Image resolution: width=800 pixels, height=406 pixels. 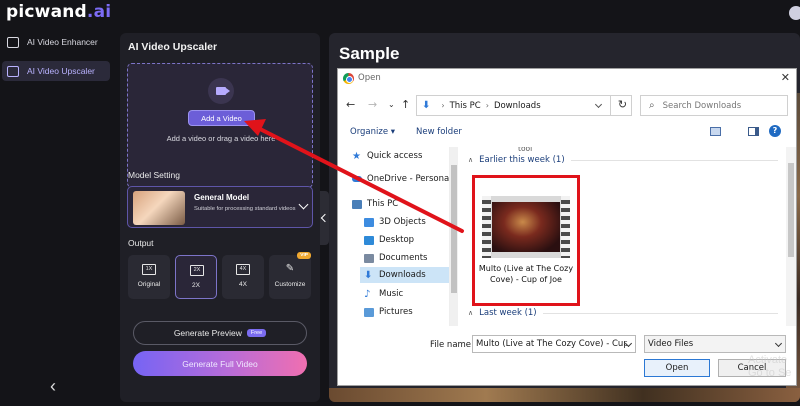 What do you see at coordinates (222, 197) in the screenshot?
I see `model-name: General Model` at bounding box center [222, 197].